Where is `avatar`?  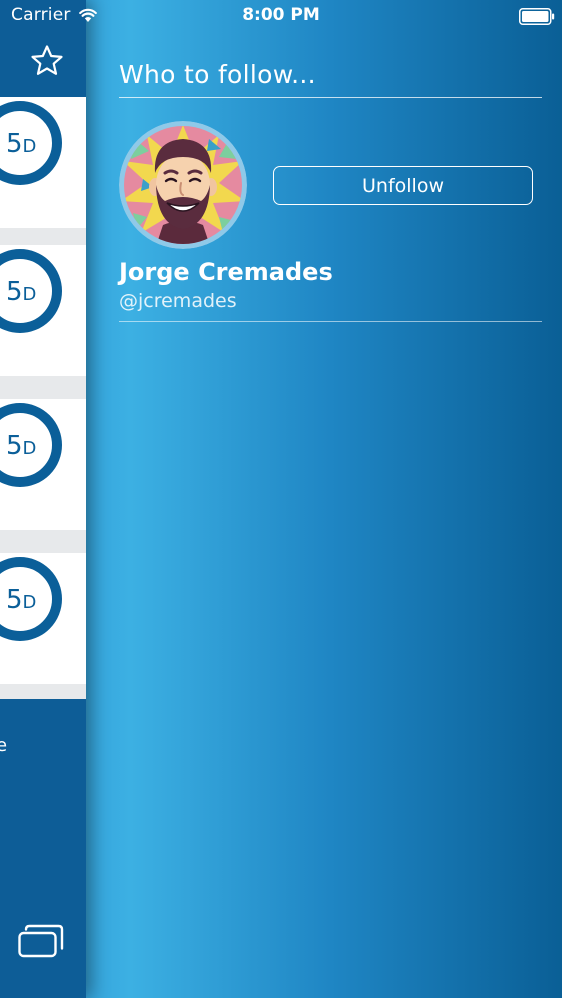
avatar is located at coordinates (183, 185).